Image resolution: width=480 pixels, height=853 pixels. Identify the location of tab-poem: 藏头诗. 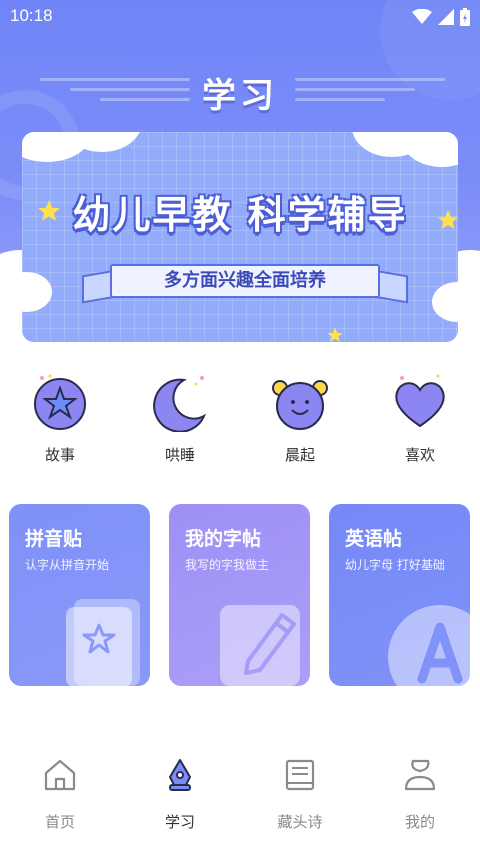
(300, 794).